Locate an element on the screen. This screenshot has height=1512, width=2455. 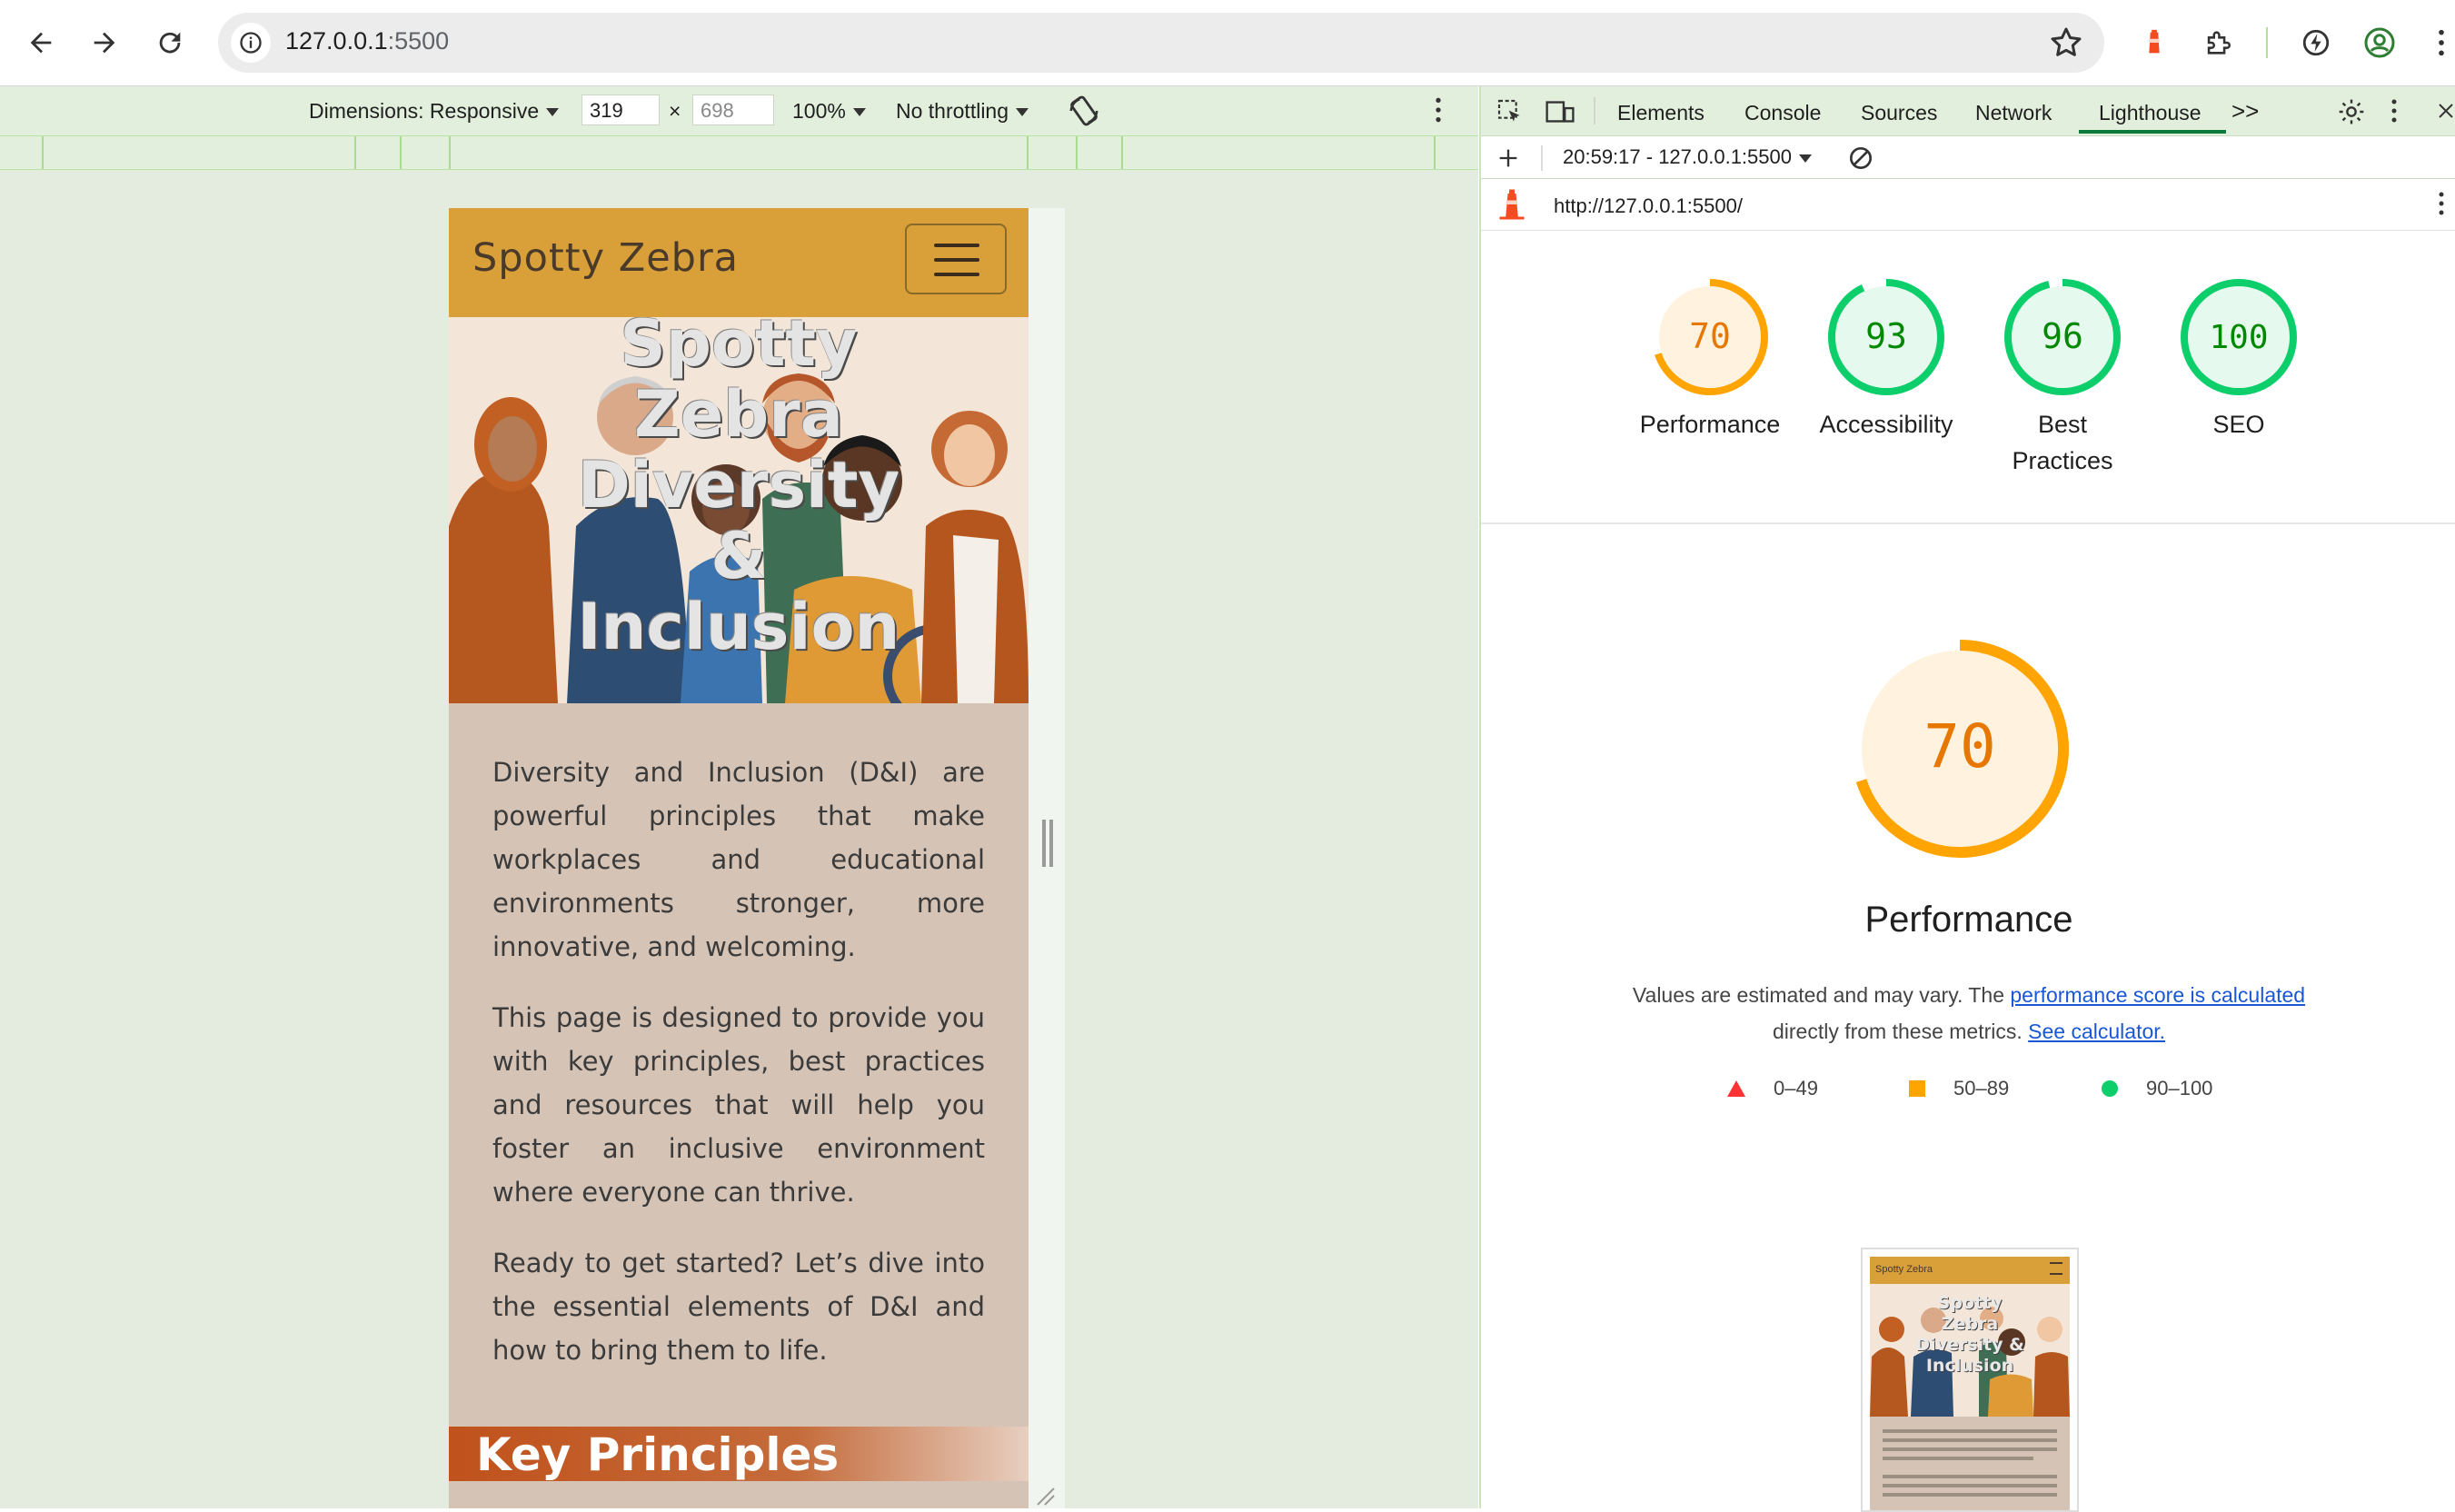
key-principles-section: Key Principles is located at coordinates (739, 1454).